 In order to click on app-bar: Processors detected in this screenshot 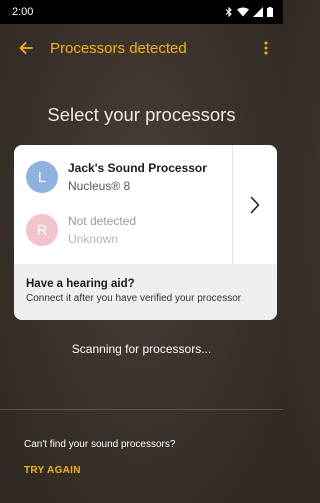, I will do `click(141, 48)`.